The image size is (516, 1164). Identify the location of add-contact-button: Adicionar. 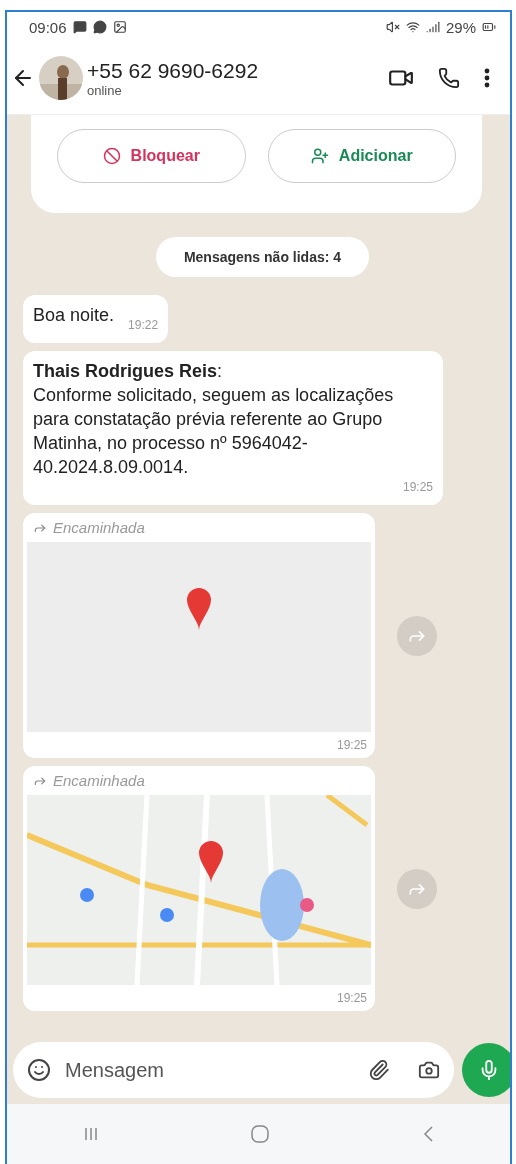
(361, 156).